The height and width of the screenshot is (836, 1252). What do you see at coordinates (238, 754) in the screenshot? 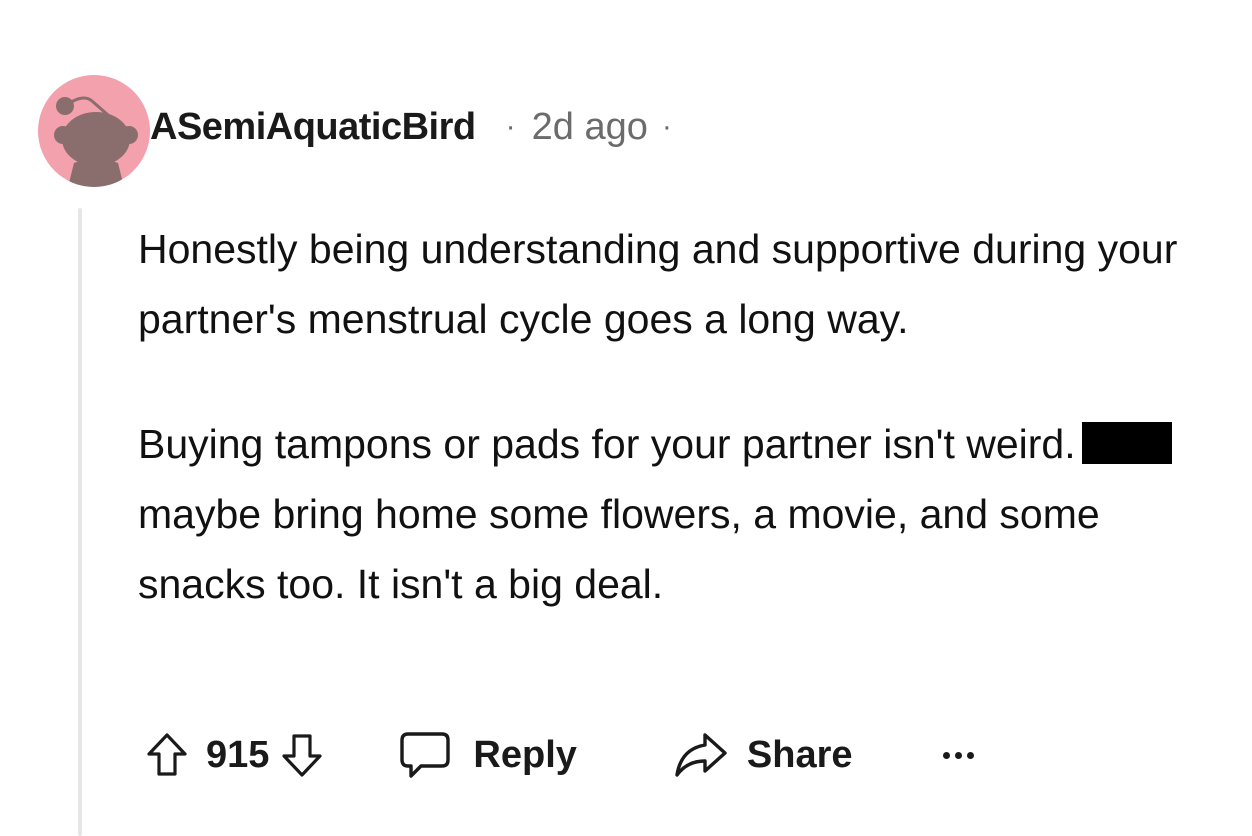
I see `vote-score: 915` at bounding box center [238, 754].